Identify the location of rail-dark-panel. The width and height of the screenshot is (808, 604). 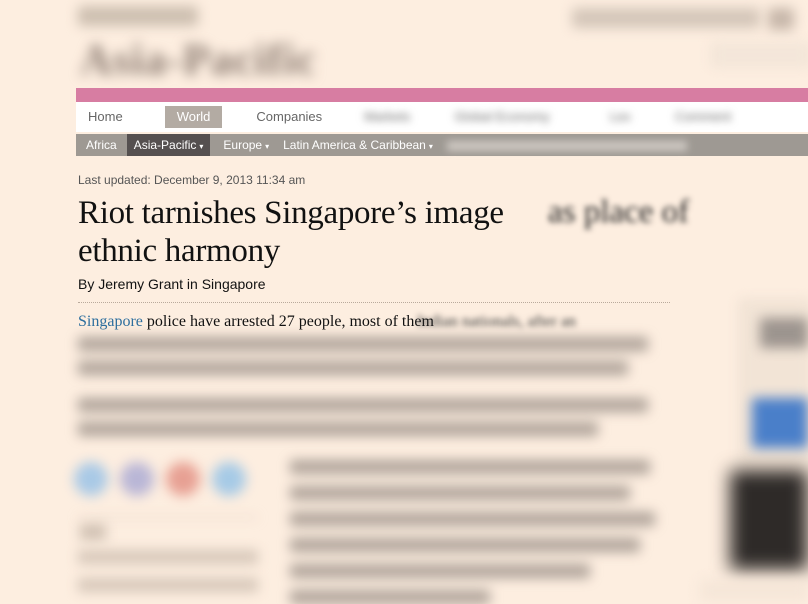
(769, 520).